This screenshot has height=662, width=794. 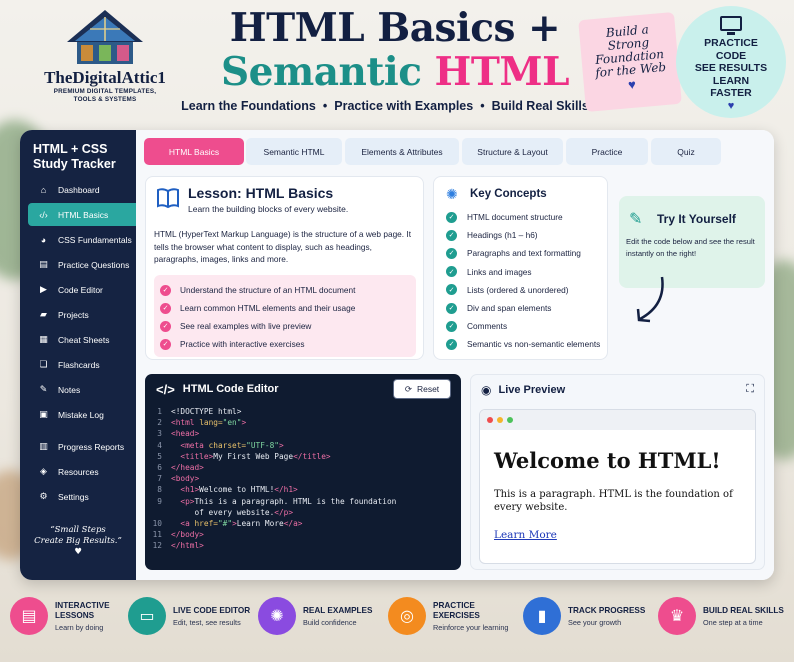 I want to click on code-text: <html lang="en">, so click(x=209, y=423).